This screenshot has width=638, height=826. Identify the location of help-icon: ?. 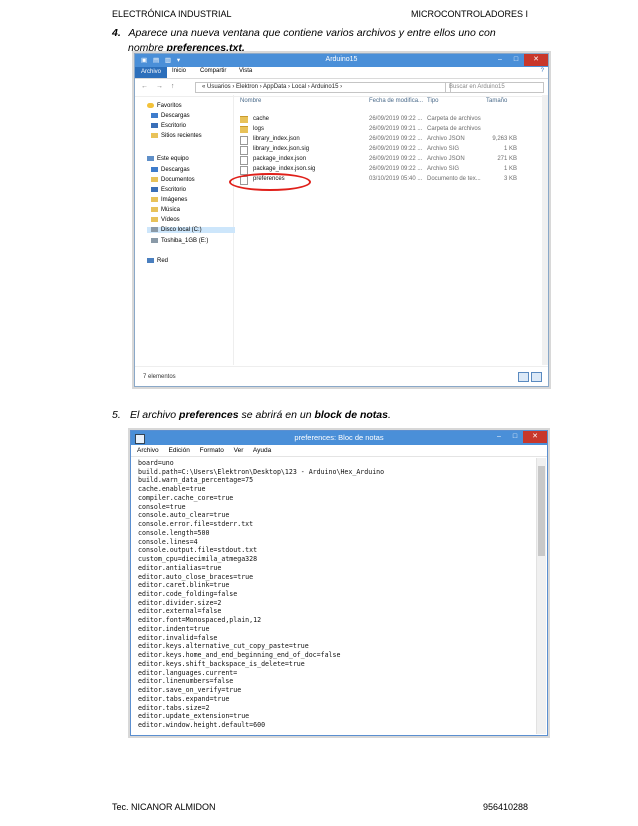
(542, 71).